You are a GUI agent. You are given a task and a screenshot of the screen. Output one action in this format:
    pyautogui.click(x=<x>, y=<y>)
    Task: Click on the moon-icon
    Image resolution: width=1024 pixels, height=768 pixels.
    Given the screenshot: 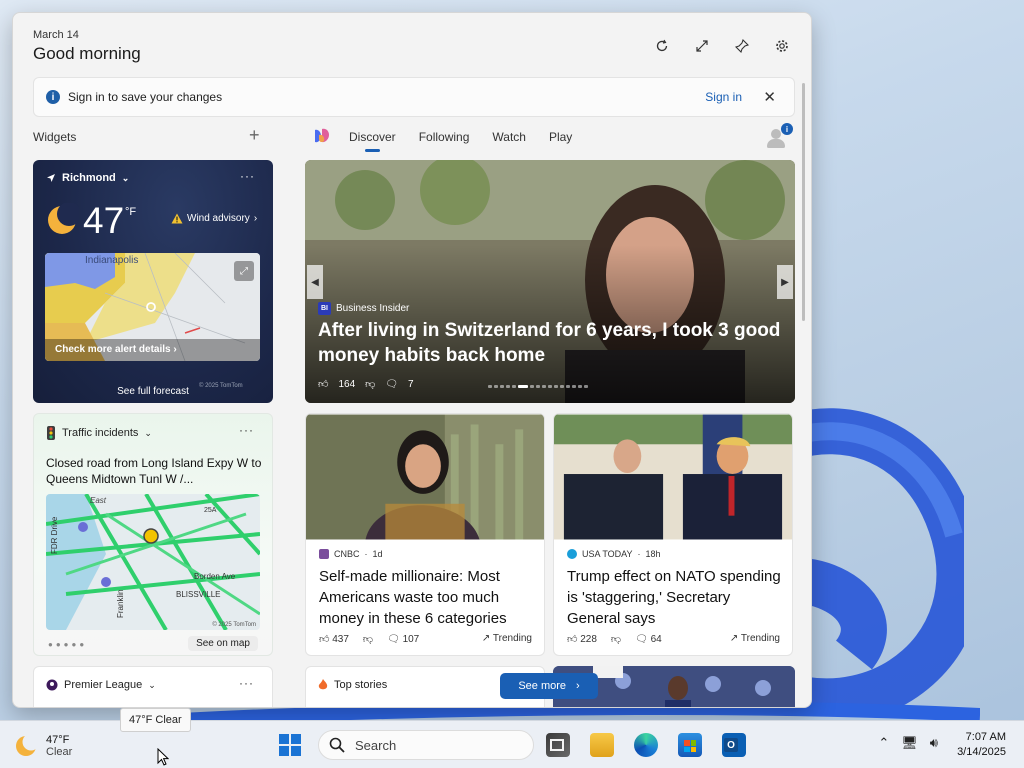 What is the action you would take?
    pyautogui.click(x=27, y=745)
    